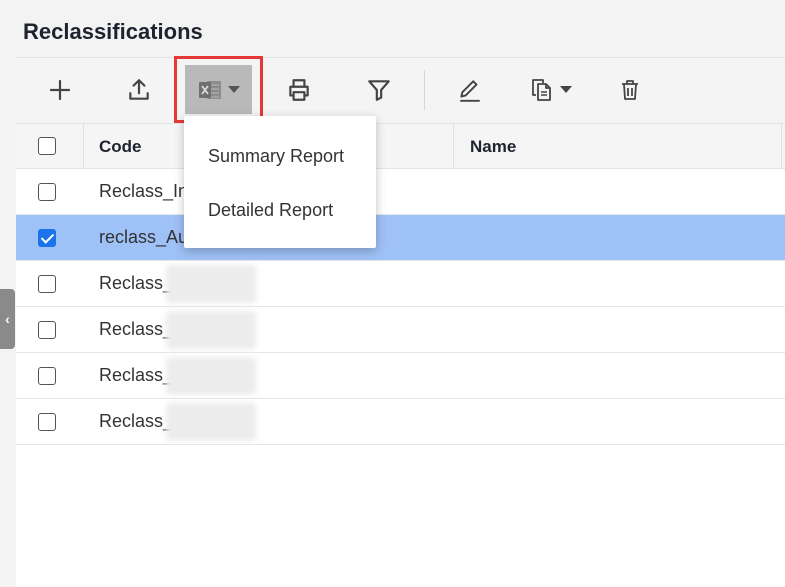 This screenshot has height=587, width=785. I want to click on toolbar, so click(400, 89).